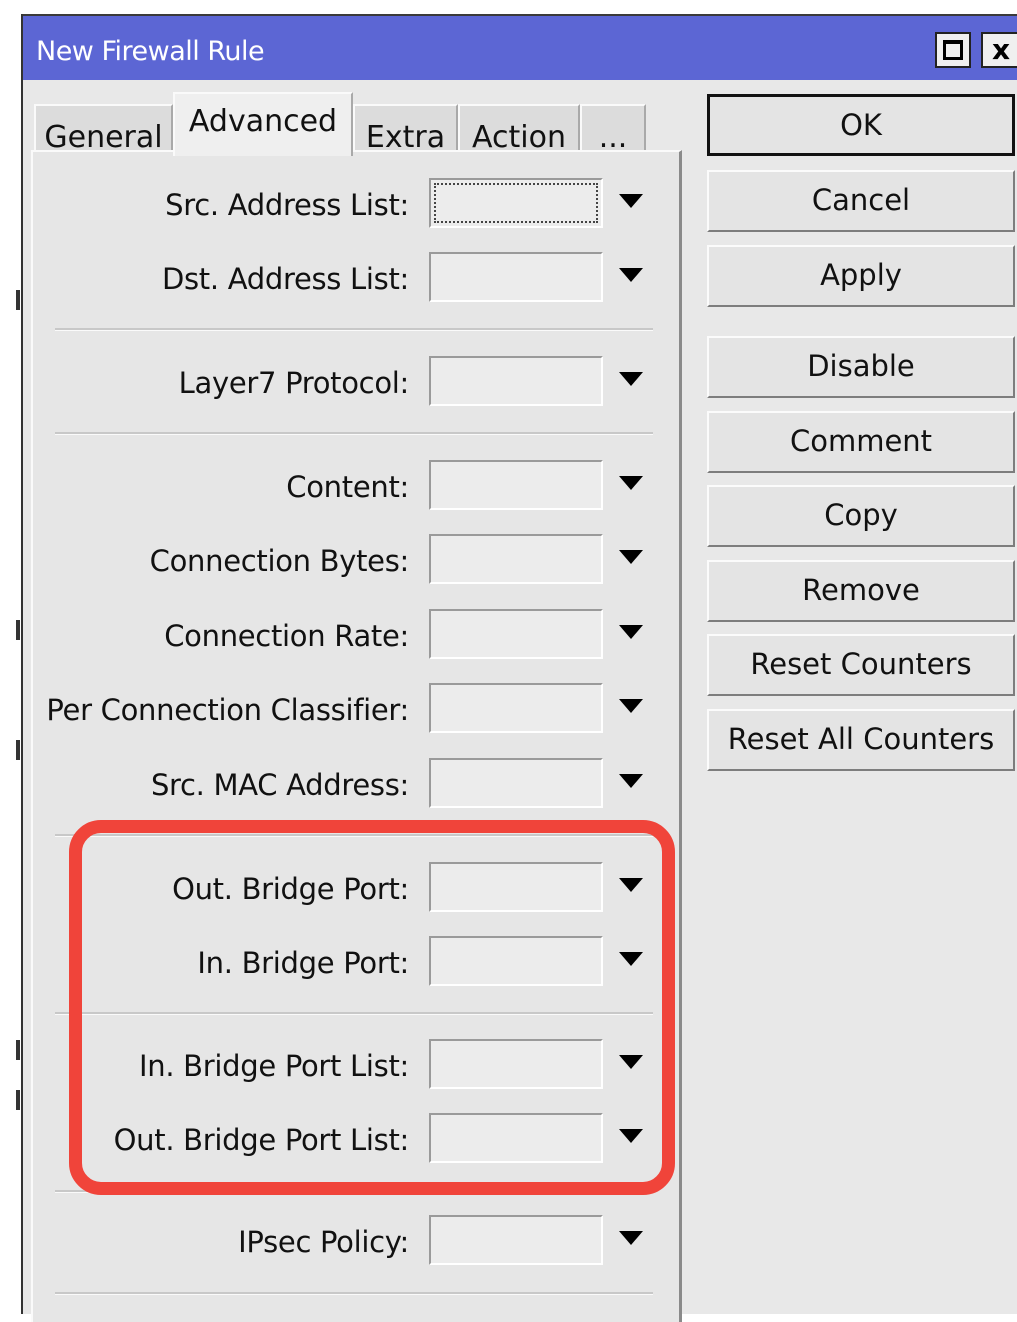 This screenshot has width=1017, height=1322. I want to click on per-connection-classifier-row: Per Connection Classifier:, so click(356, 711).